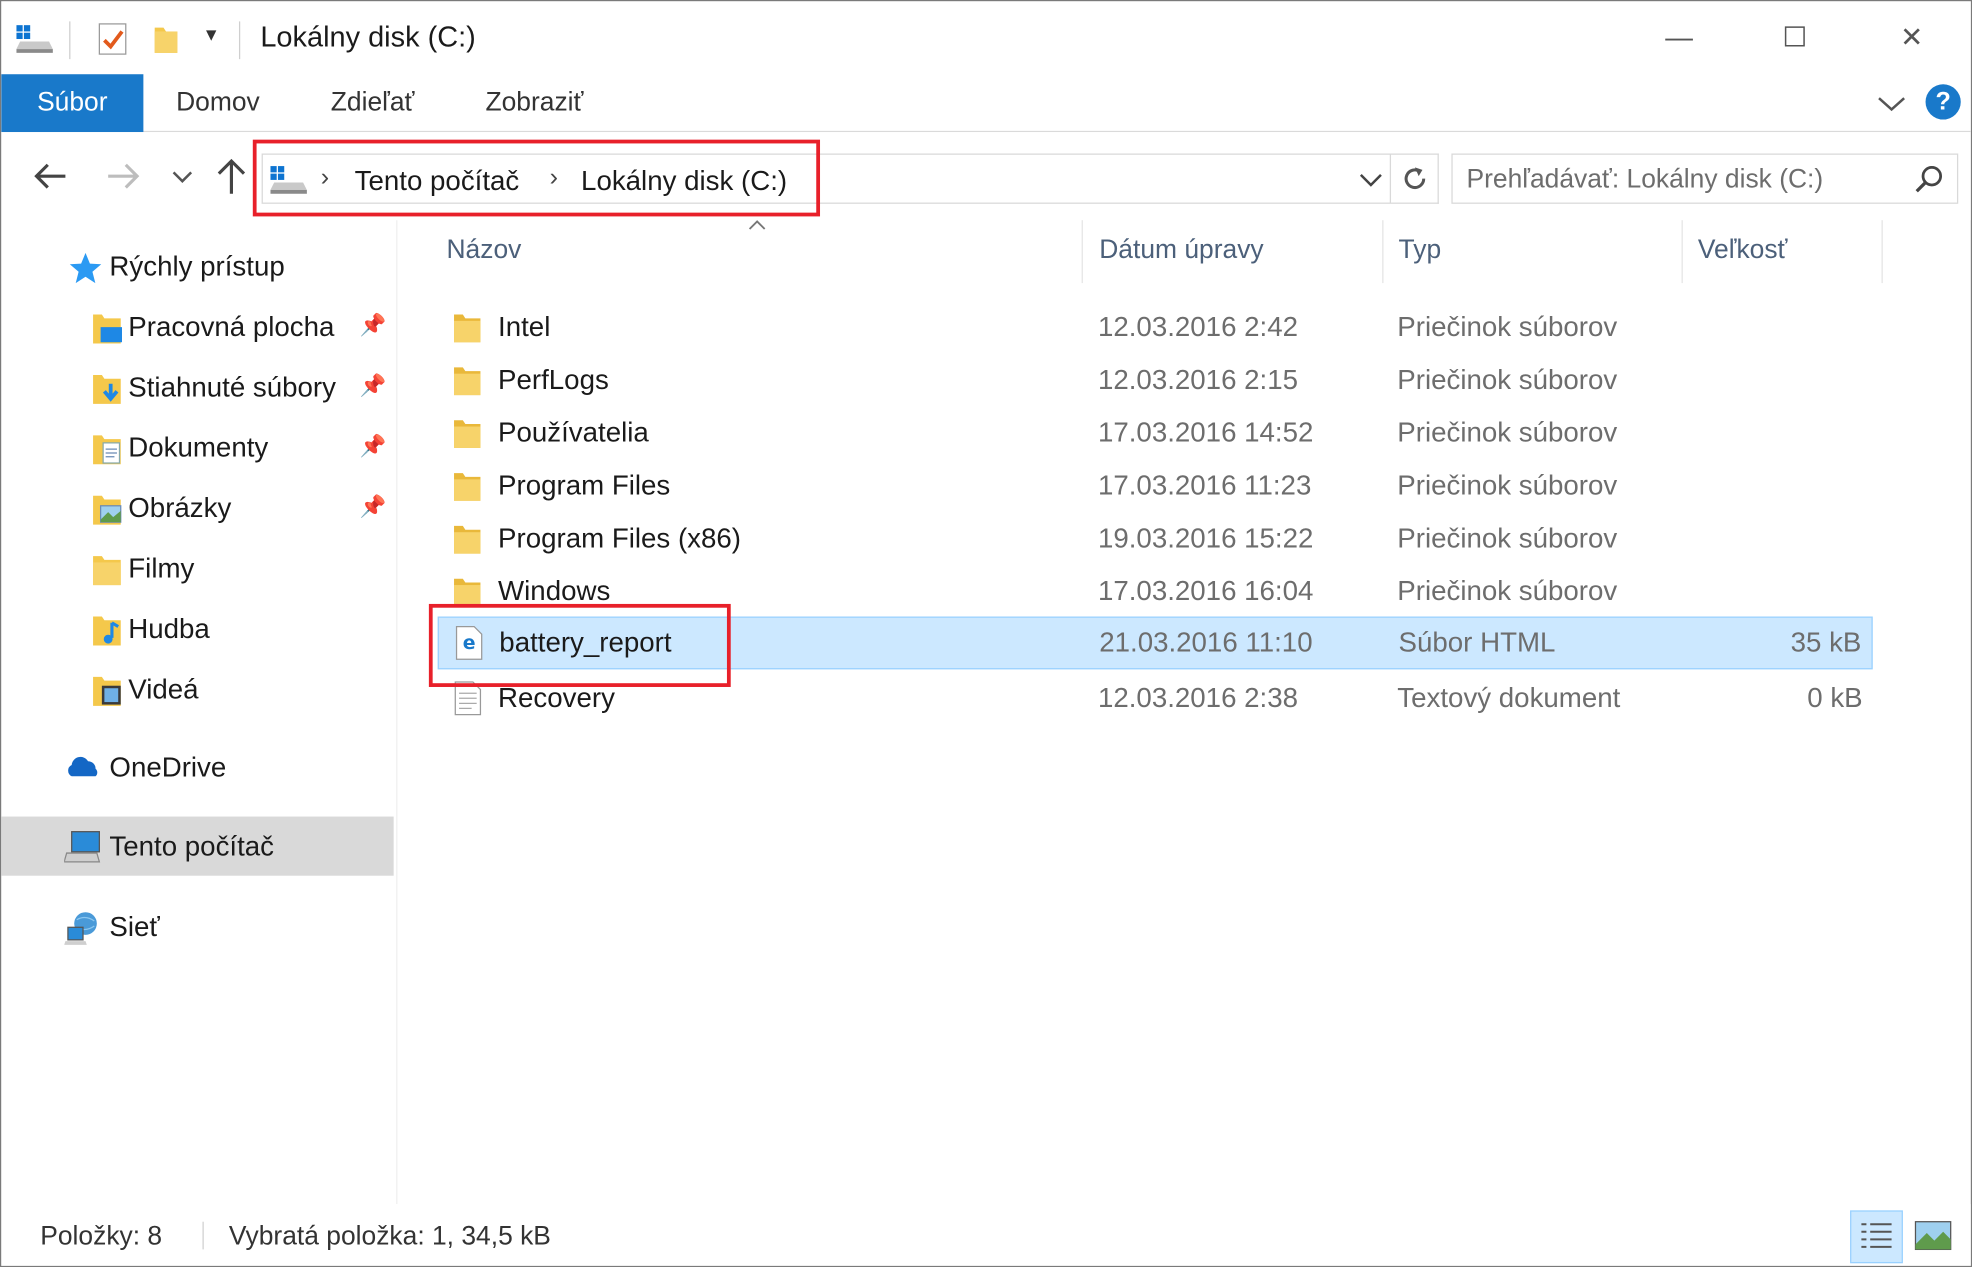  Describe the element at coordinates (203, 1235) in the screenshot. I see `status-divider` at that location.